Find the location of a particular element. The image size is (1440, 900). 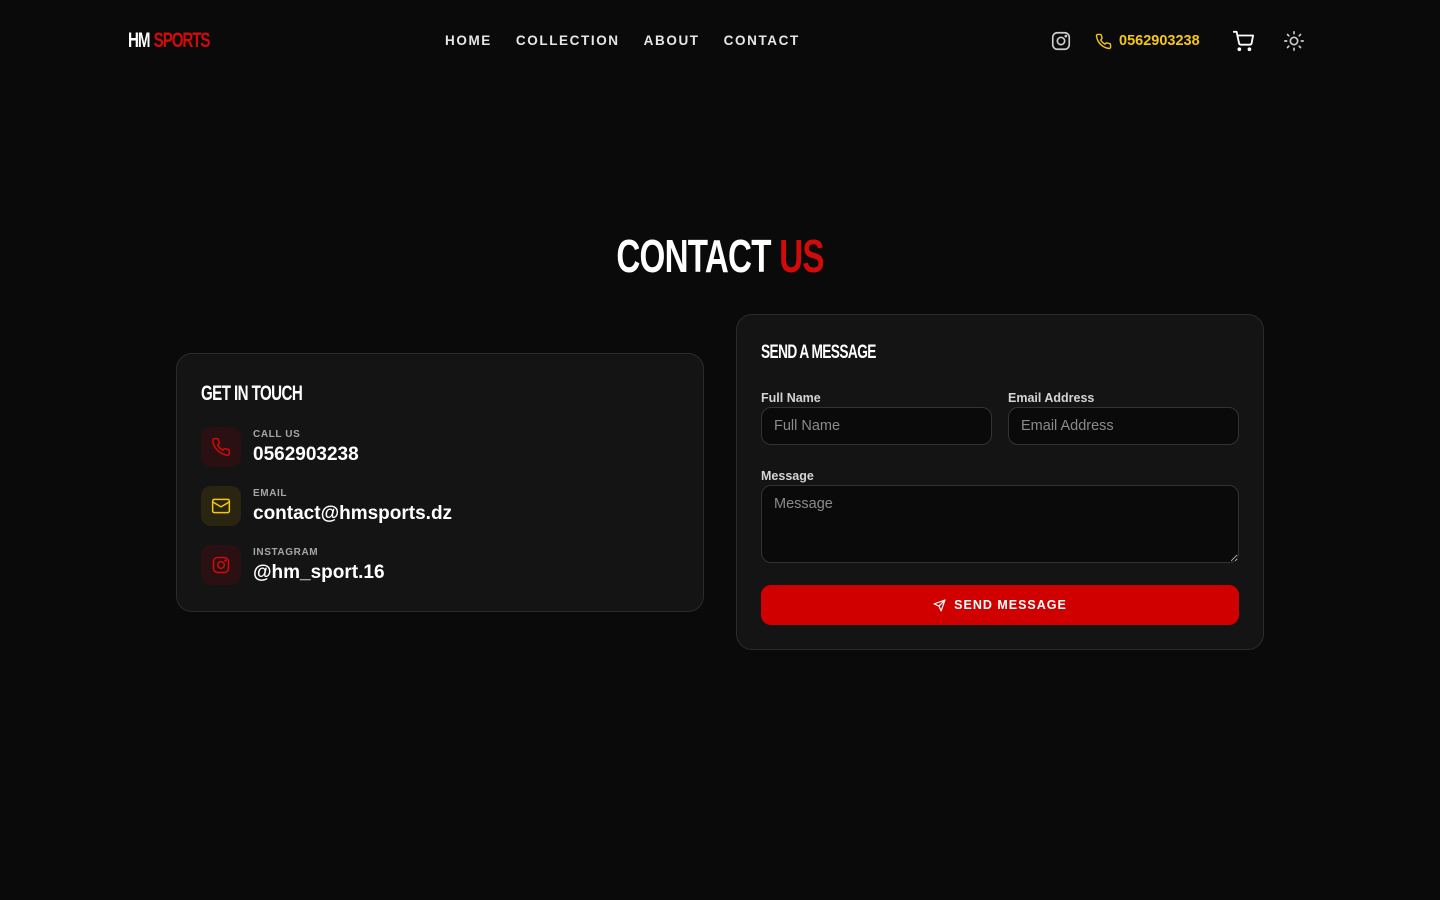

brand-logo-part2: SPORTS is located at coordinates (182, 40).